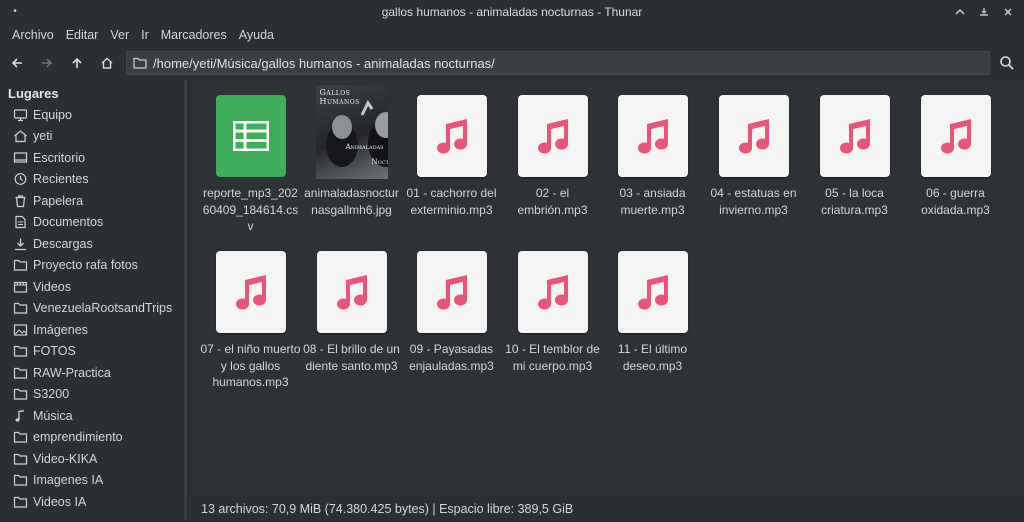  I want to click on sidebar-item-imagenes-ia: Imagenes IA, so click(94, 481).